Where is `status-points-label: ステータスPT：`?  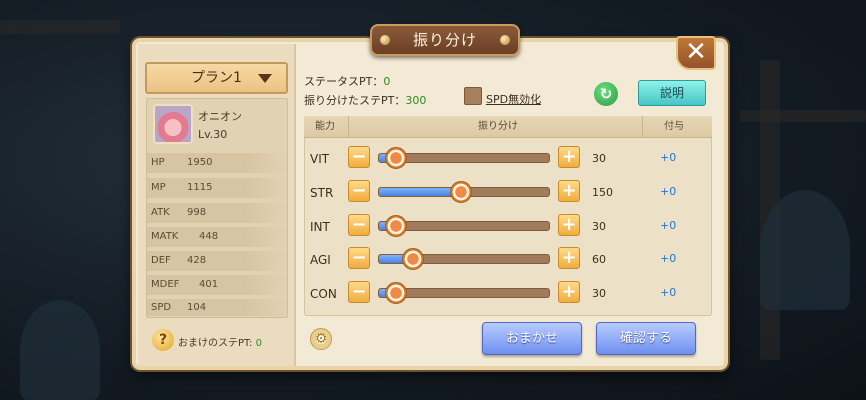
status-points-label: ステータスPT： is located at coordinates (344, 81).